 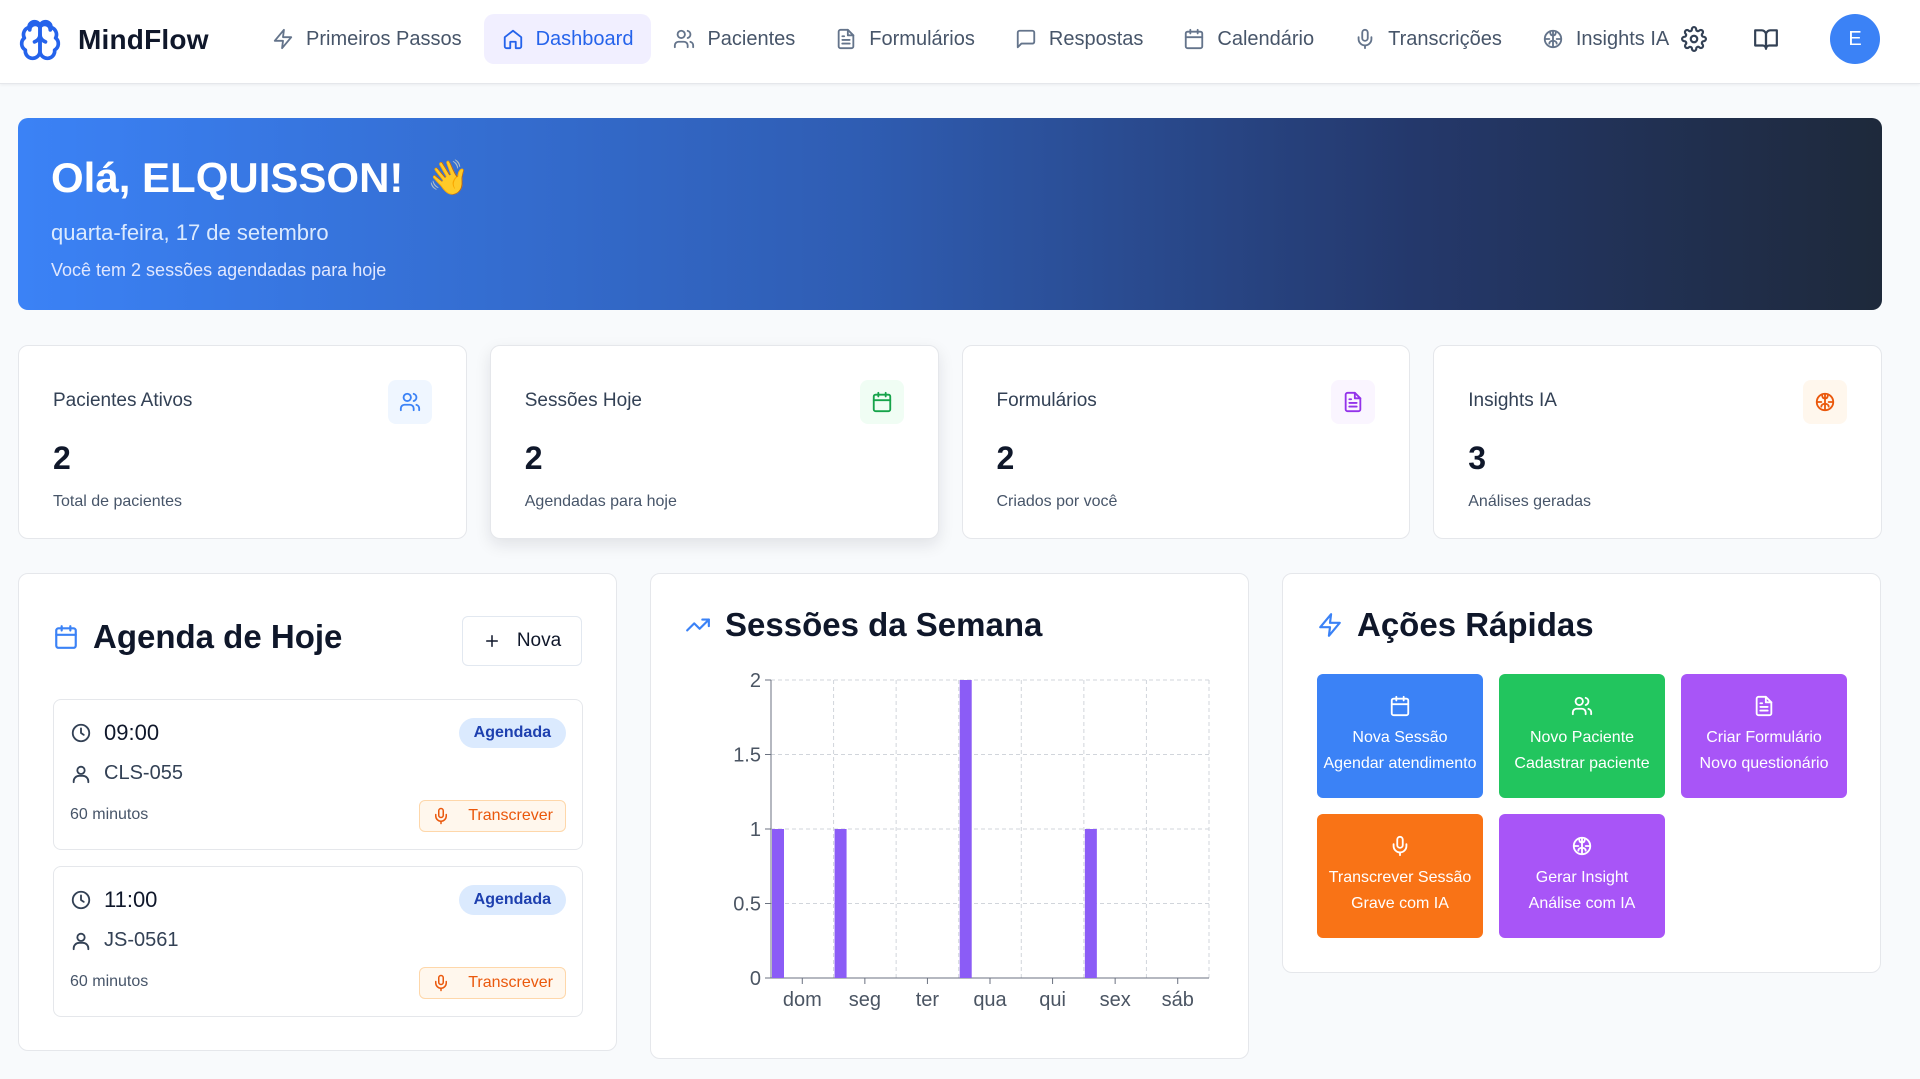 I want to click on quick-action-new-session: Nova Sessão Agendar atendimento, so click(x=1400, y=736).